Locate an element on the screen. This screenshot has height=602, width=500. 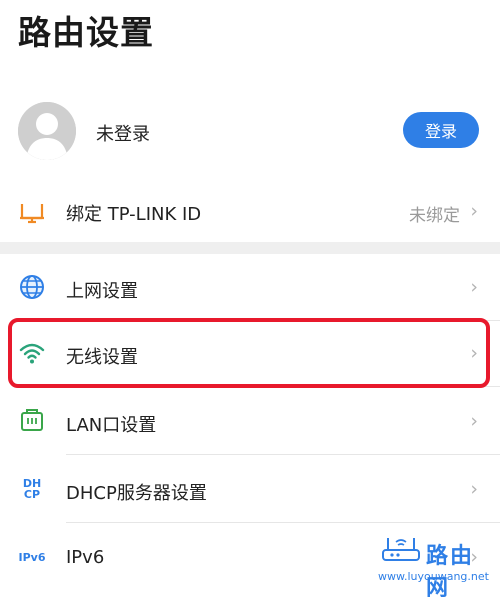
watermark: 路由网 www.luyouwang.net is located at coordinates (435, 568).